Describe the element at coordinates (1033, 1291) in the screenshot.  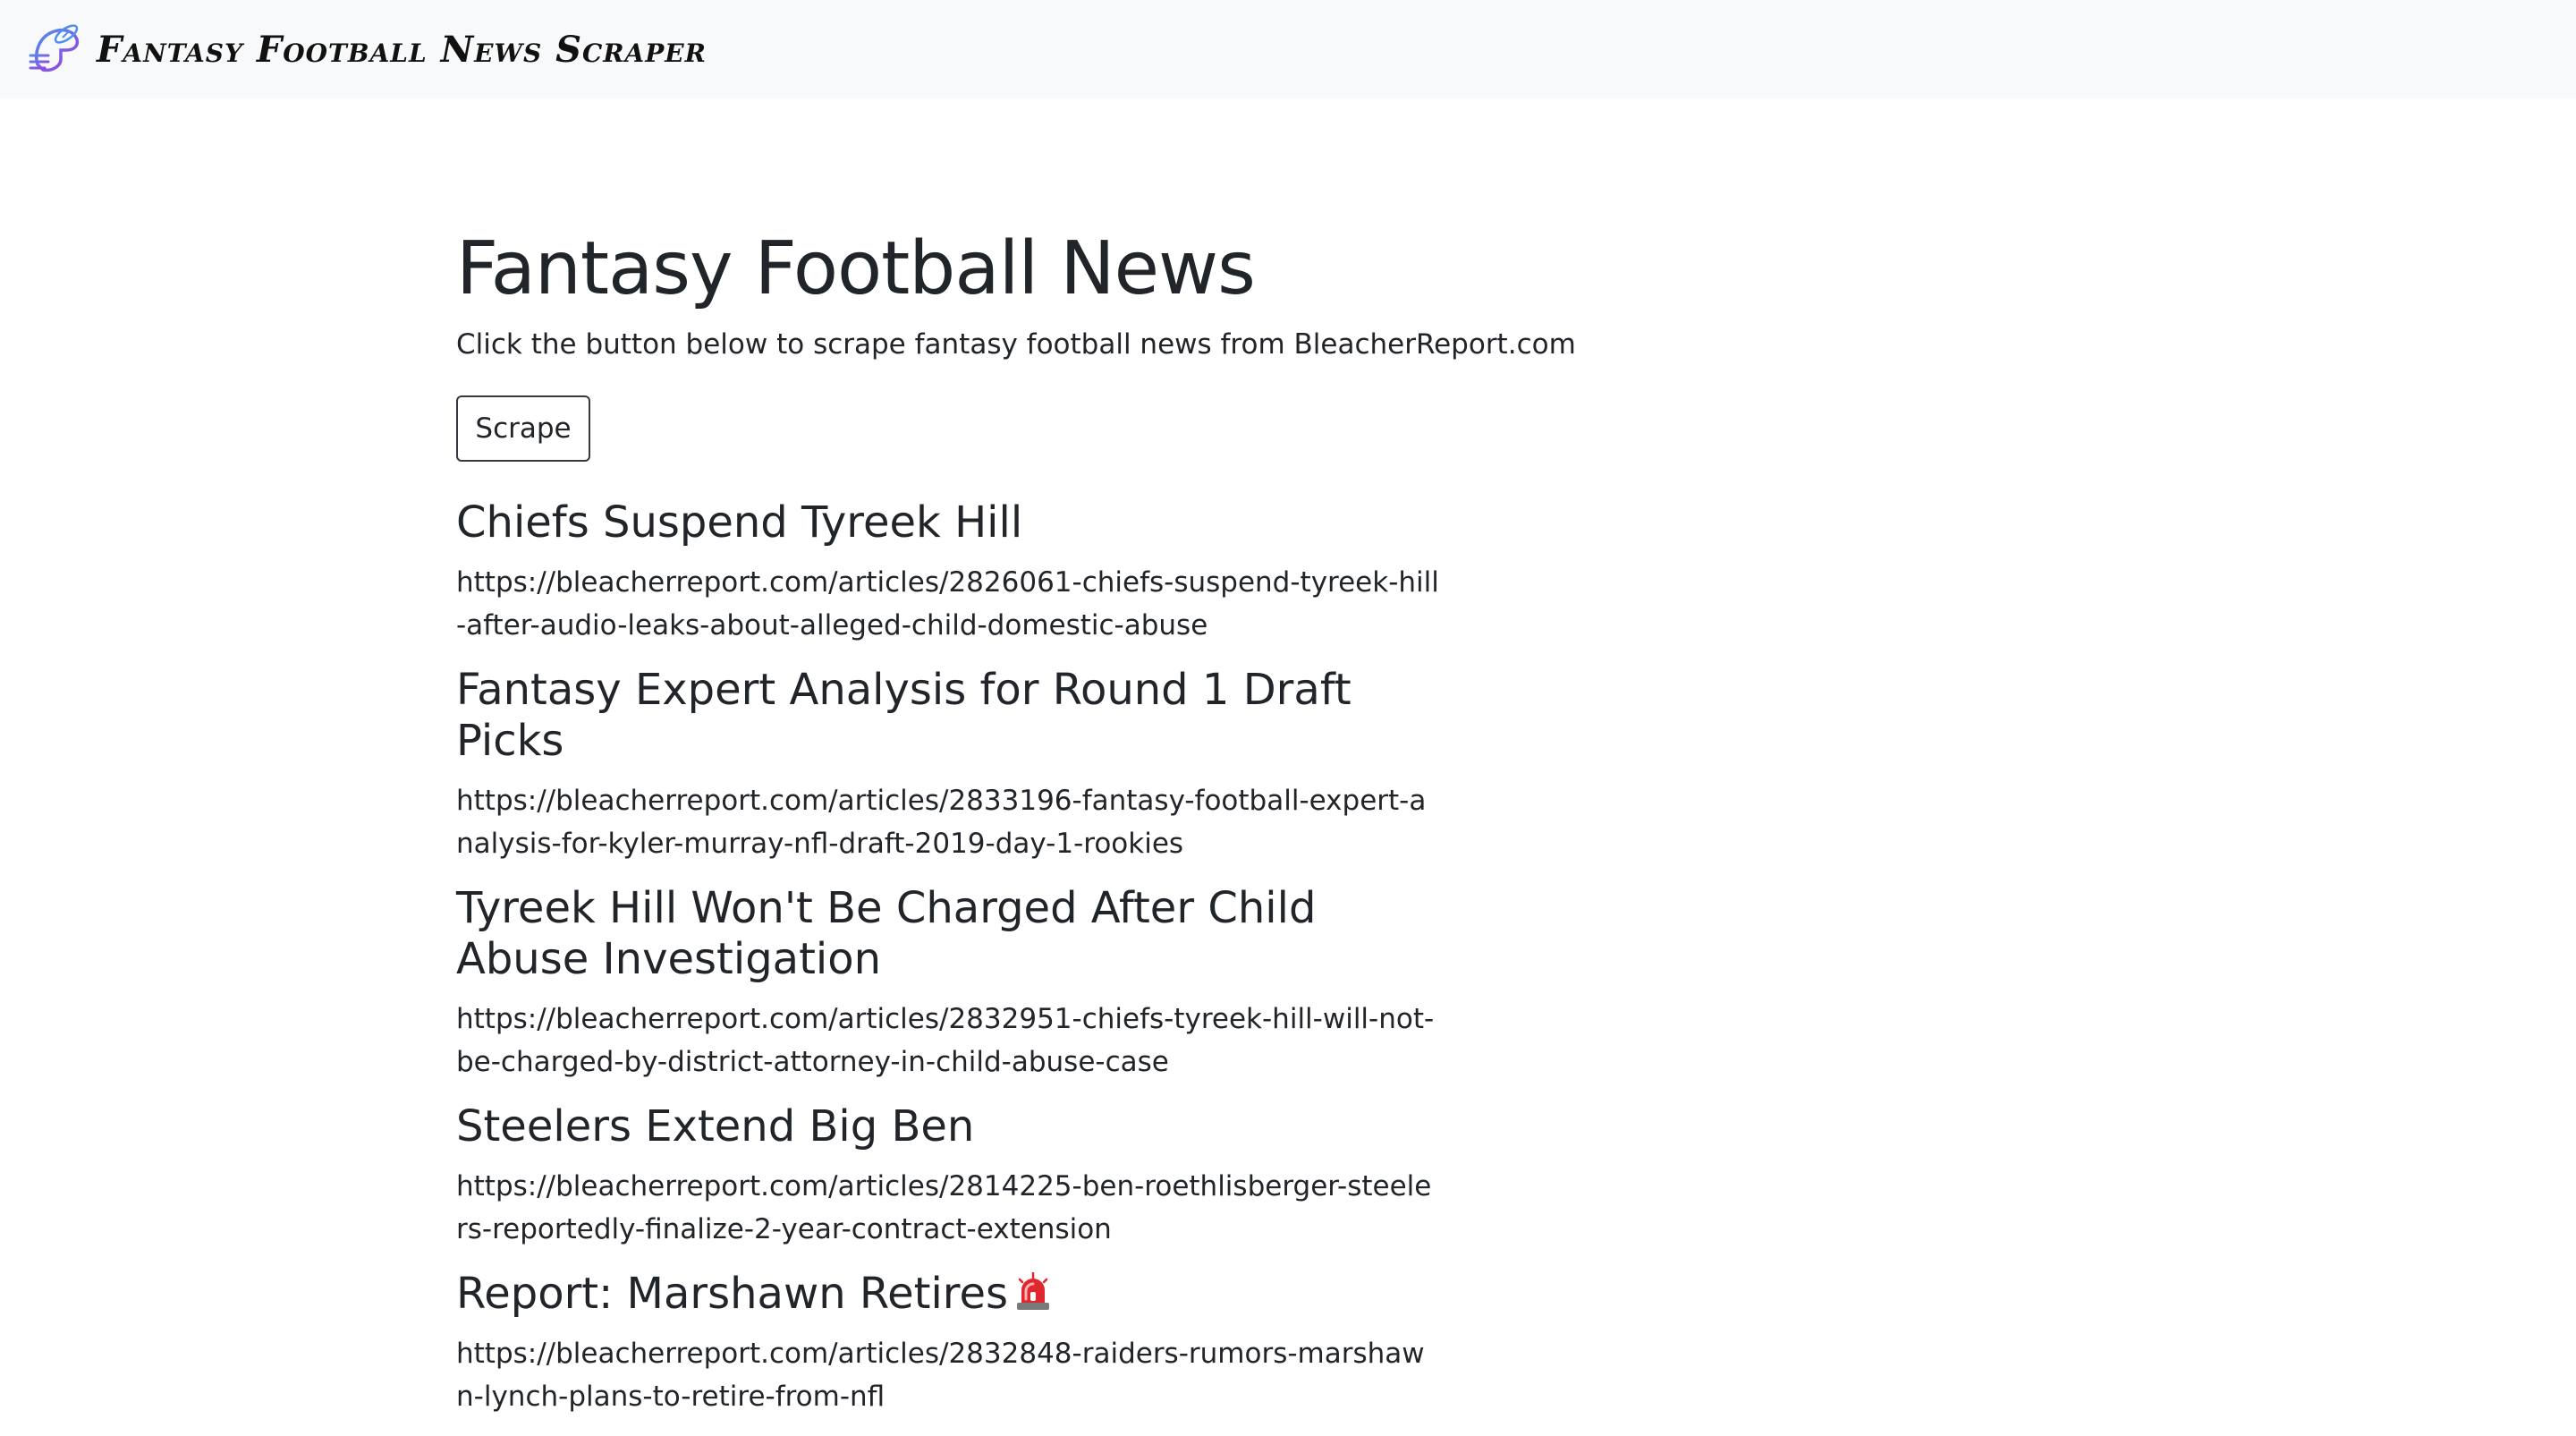
I see `siren-icon` at that location.